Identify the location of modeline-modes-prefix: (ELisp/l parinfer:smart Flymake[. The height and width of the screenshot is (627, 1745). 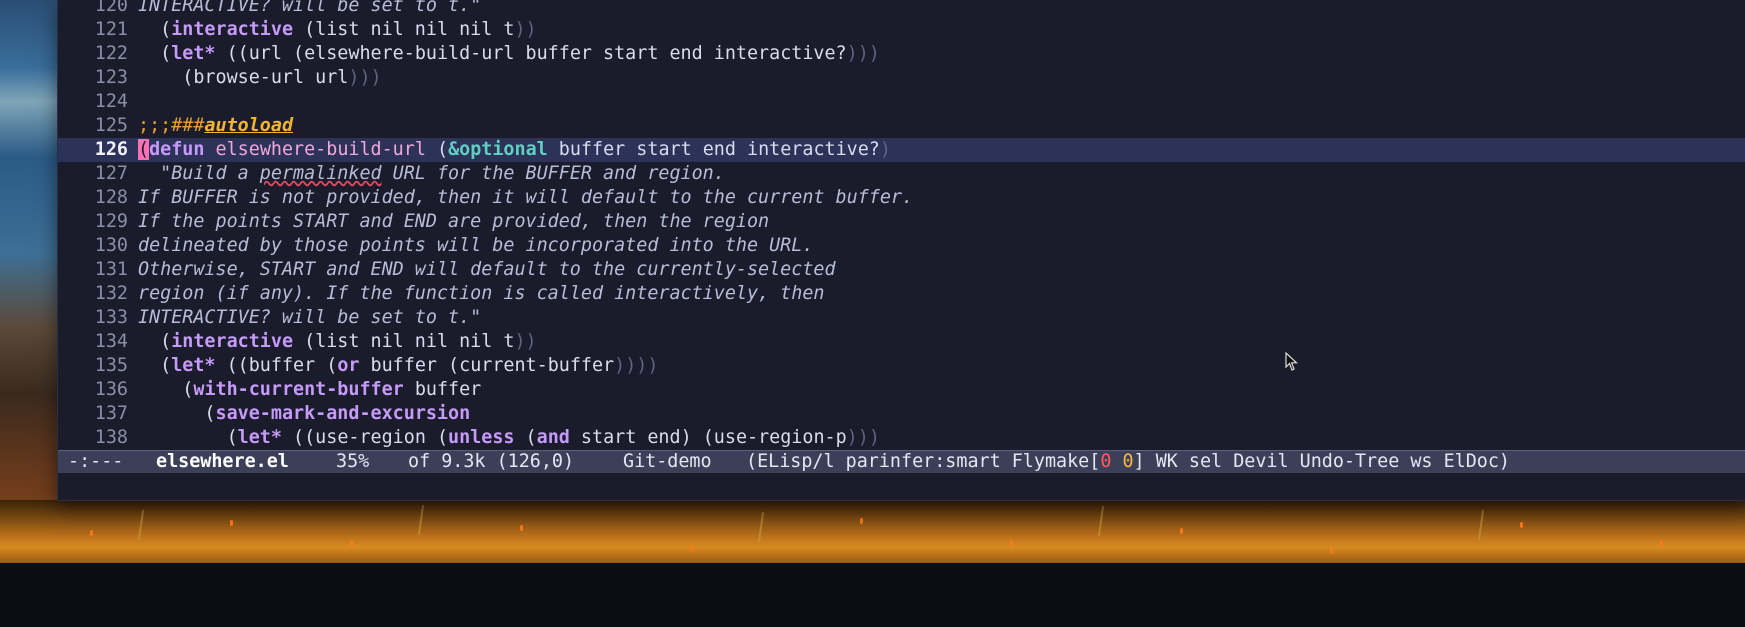
(923, 461).